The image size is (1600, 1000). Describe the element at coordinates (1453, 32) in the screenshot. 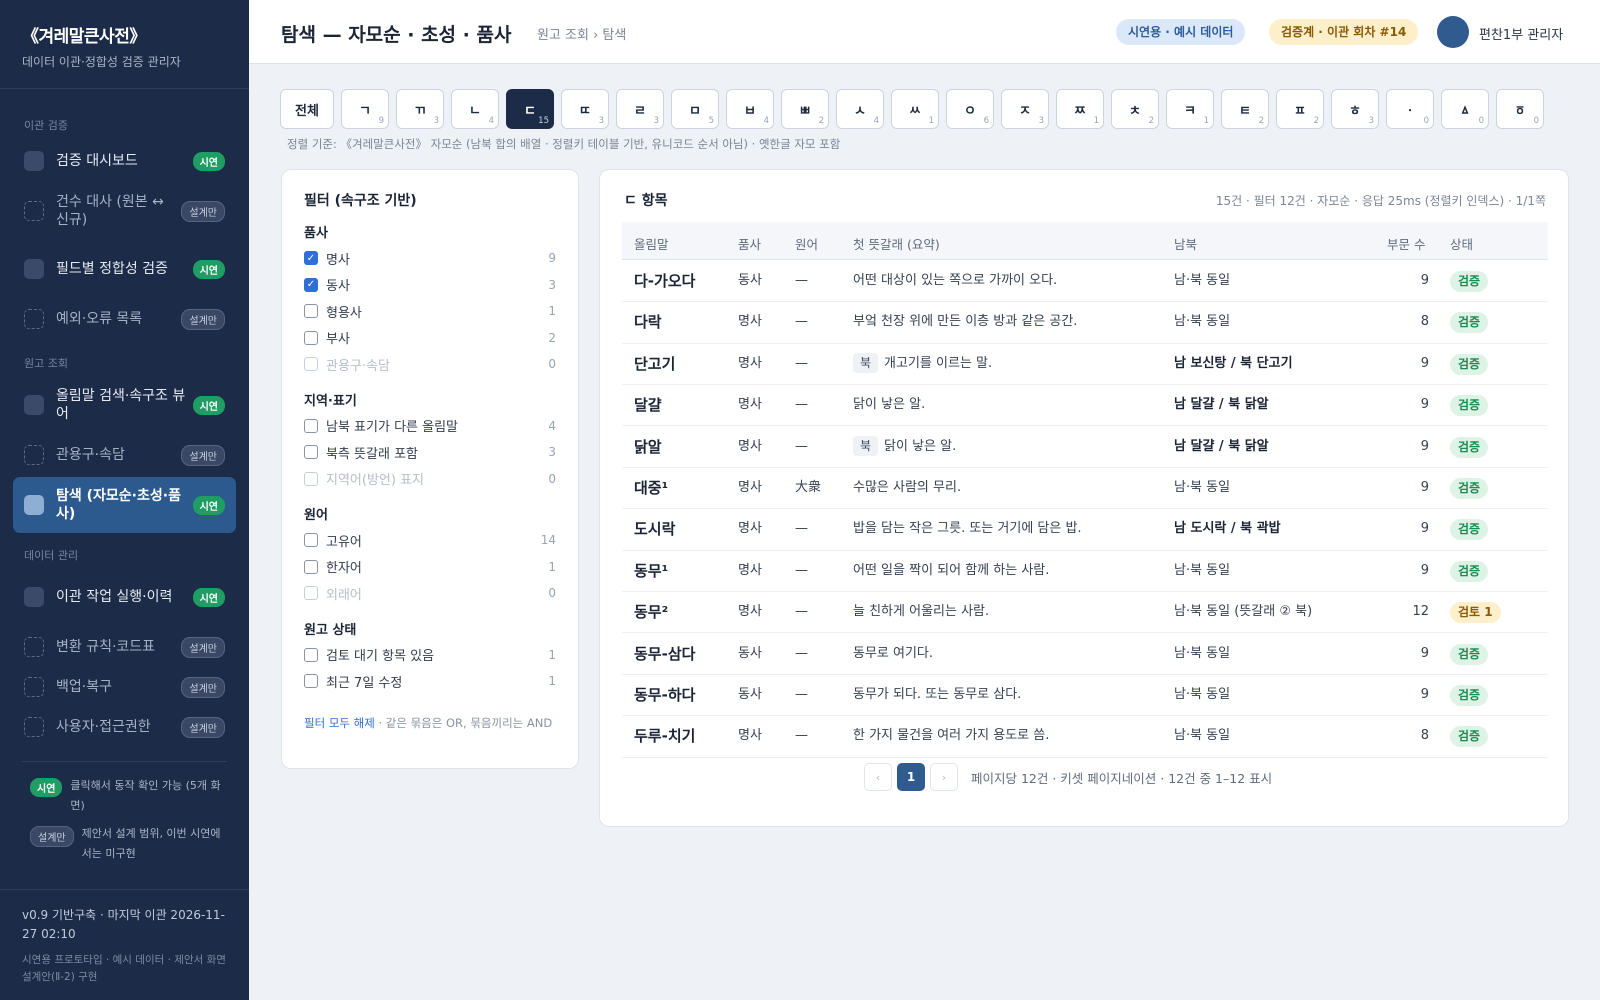

I see `avatar` at that location.